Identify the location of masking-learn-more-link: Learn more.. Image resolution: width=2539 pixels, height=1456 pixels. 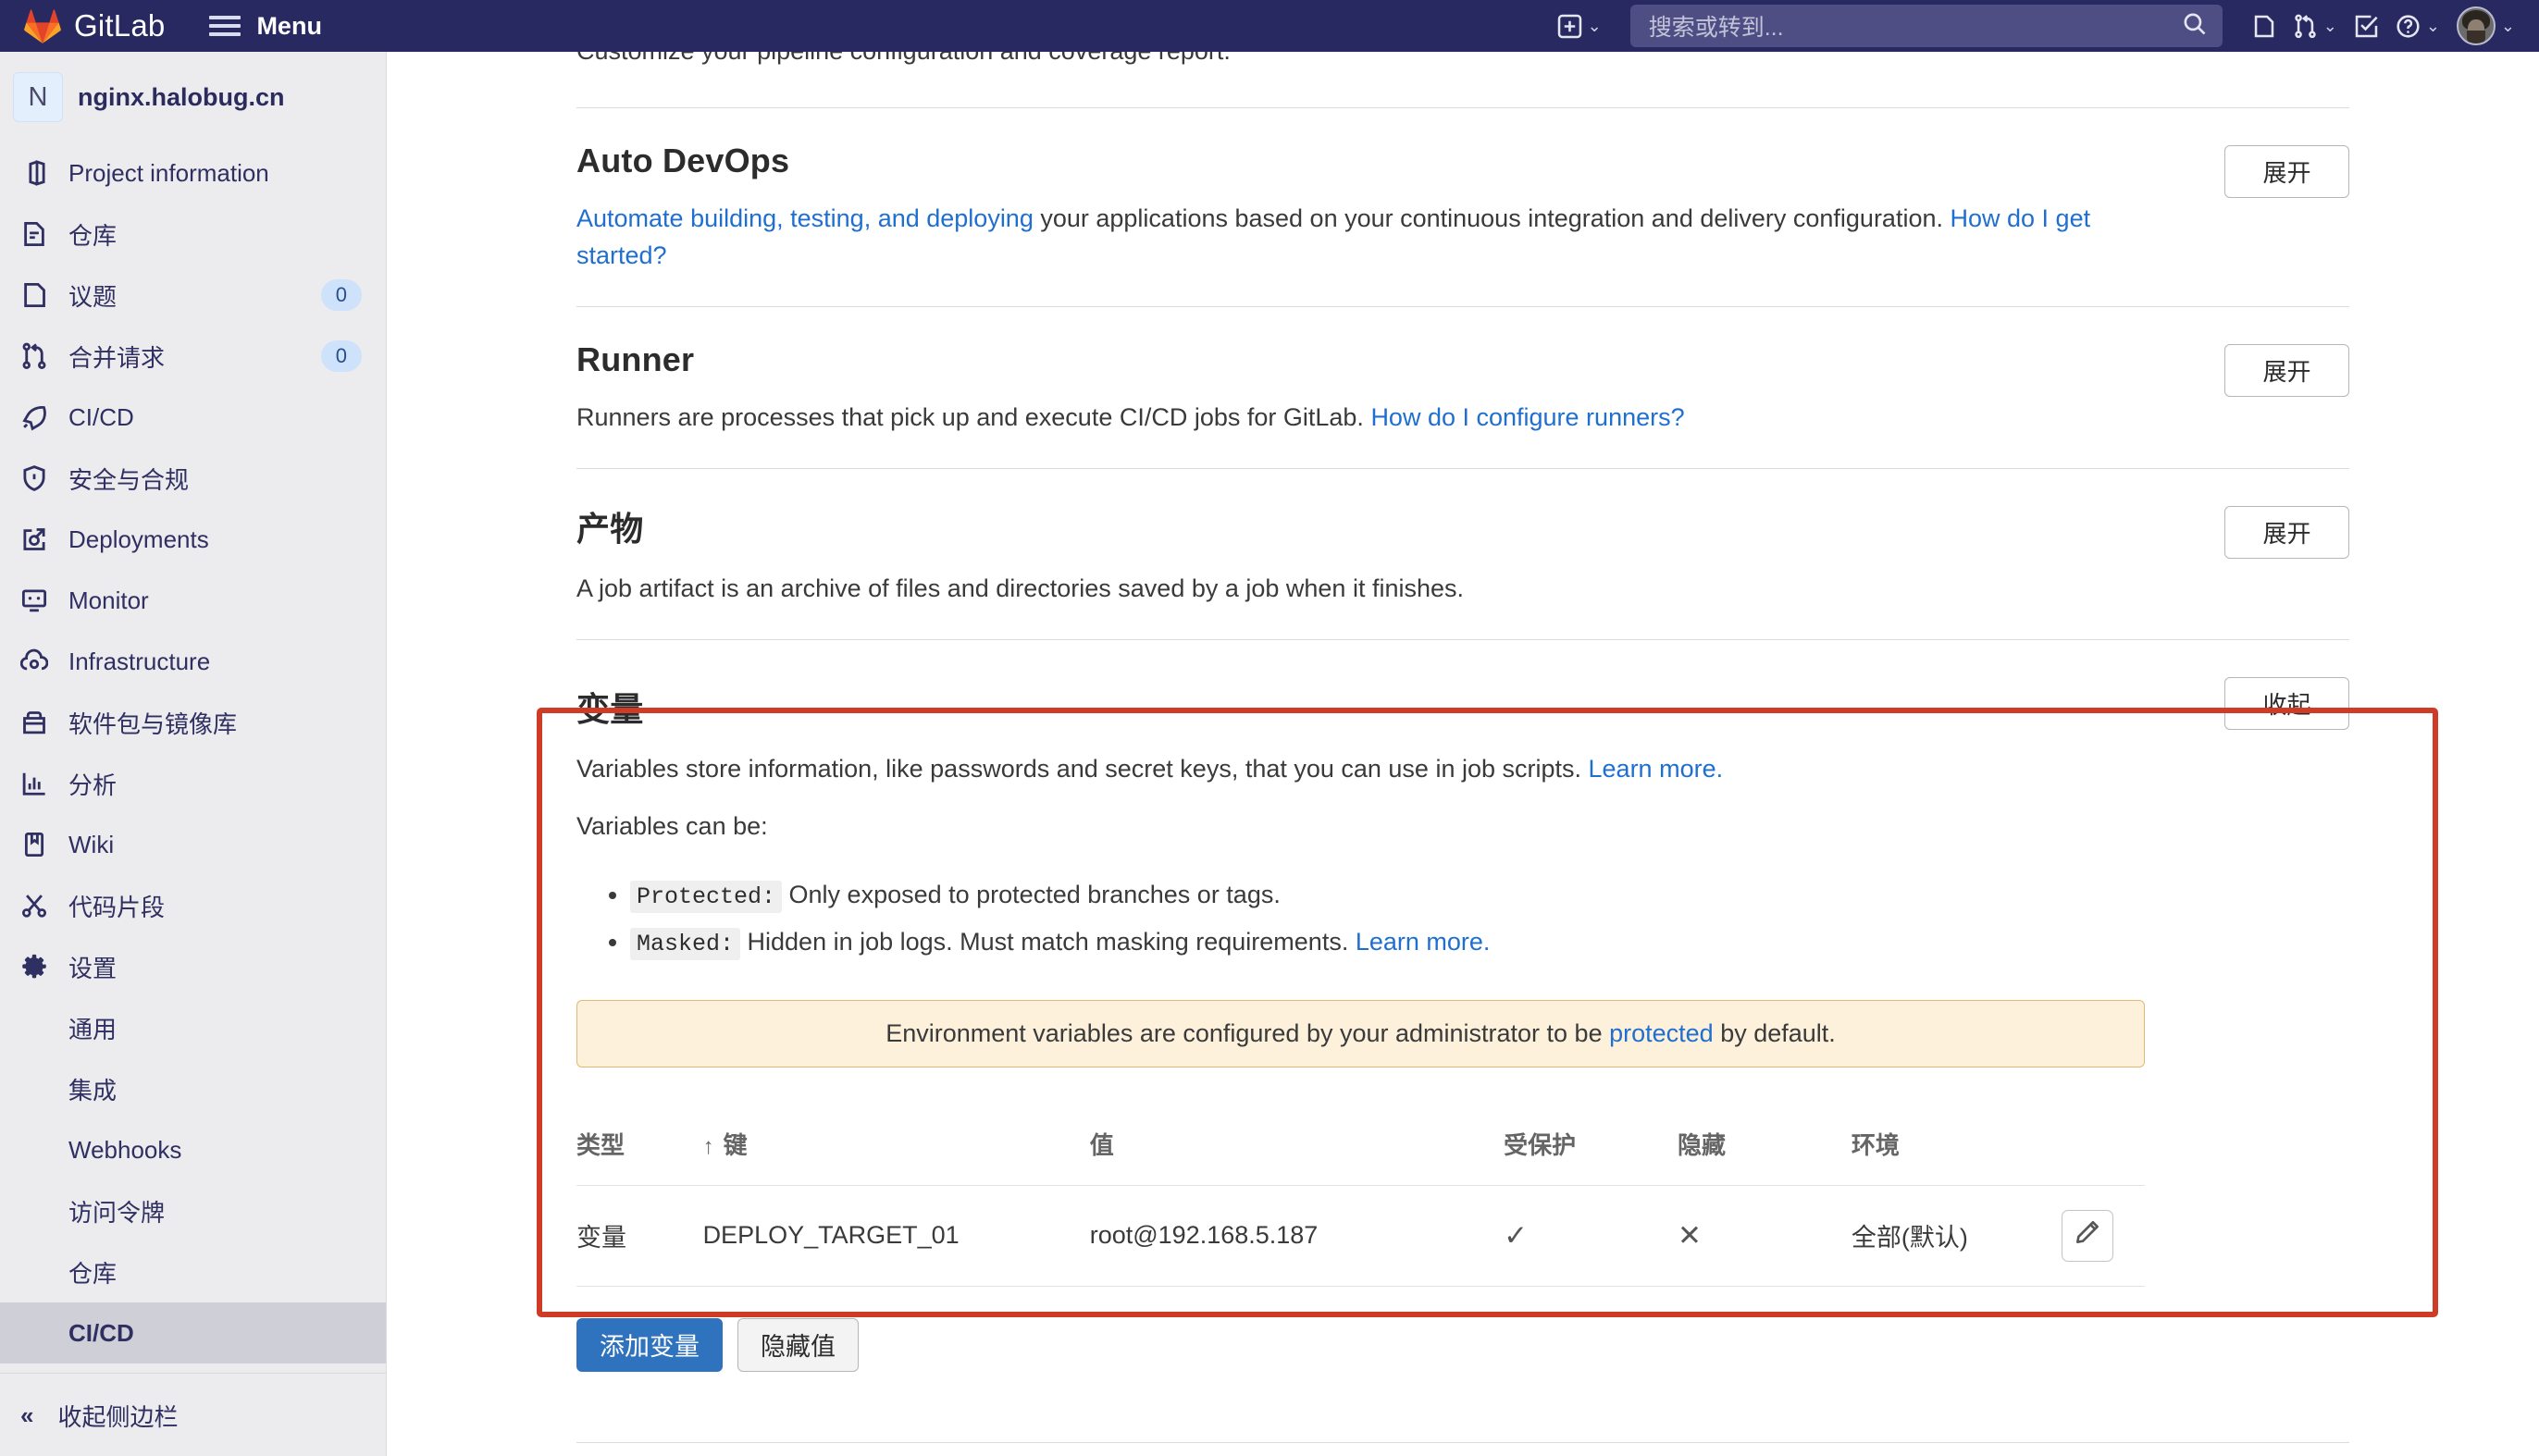
(1423, 942).